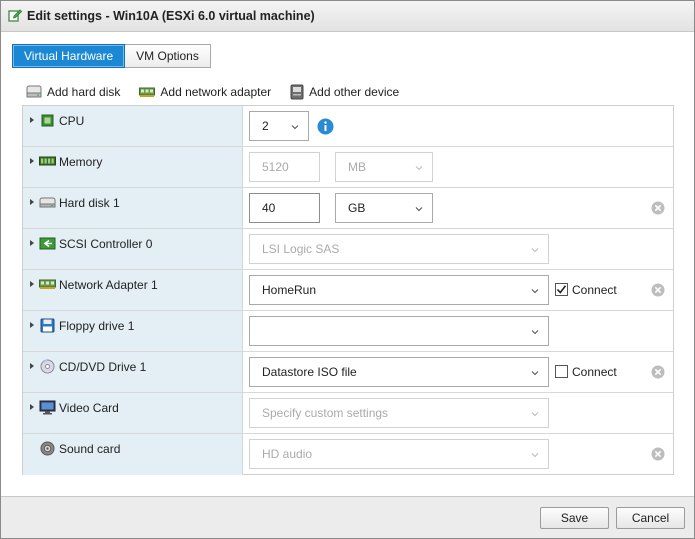 The image size is (695, 539). I want to click on scsi-controller-label: SCSI Controller 0, so click(106, 244).